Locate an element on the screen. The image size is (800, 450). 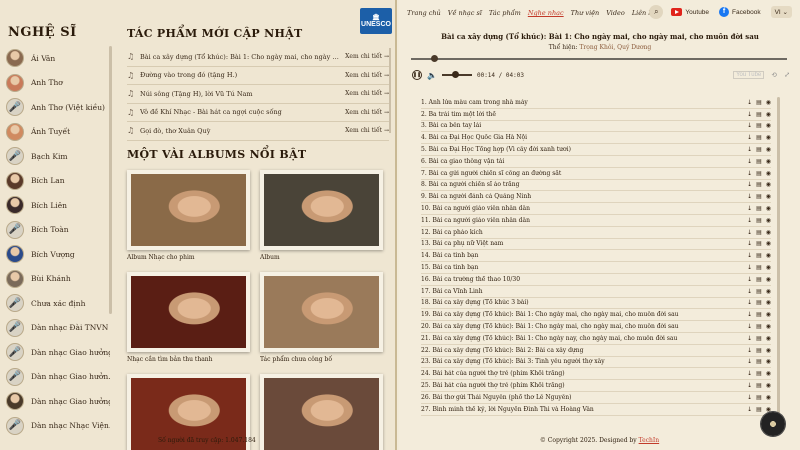
playlist-item: 15. Bài ca tình bạn ⤓ ▤ ◉ is located at coordinates (596, 268).